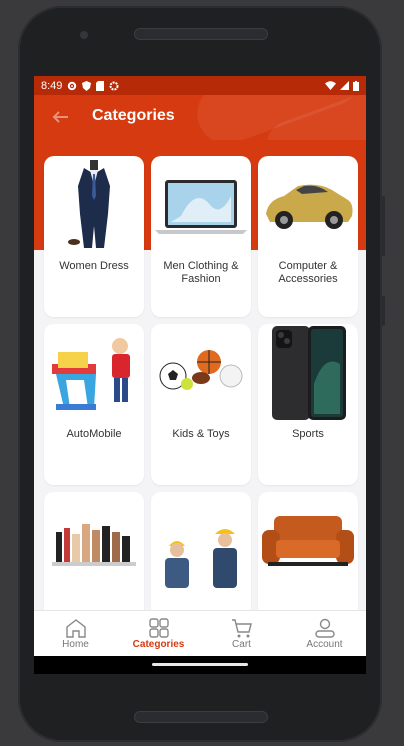  Describe the element at coordinates (114, 85) in the screenshot. I see `gear-icon` at that location.